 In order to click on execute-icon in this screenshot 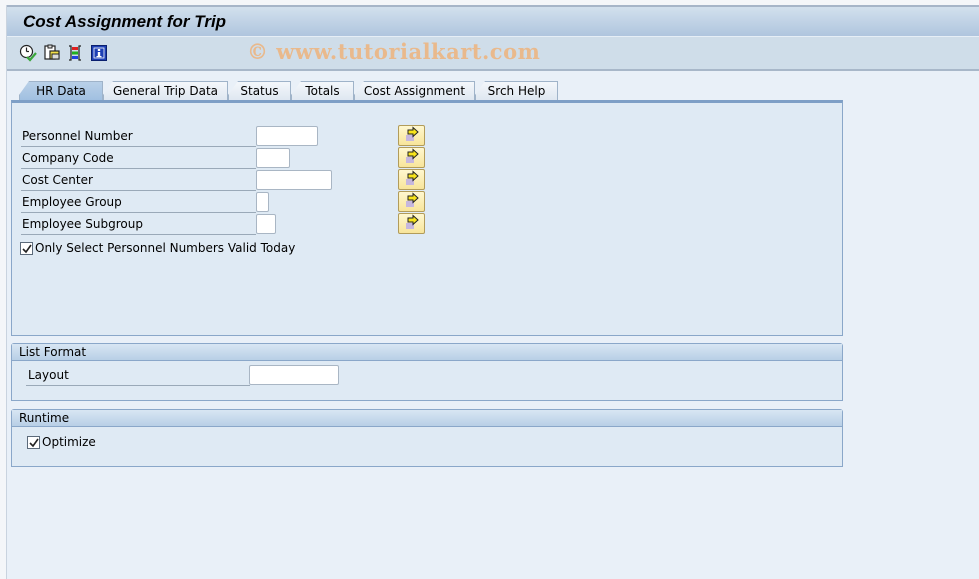, I will do `click(28, 53)`.